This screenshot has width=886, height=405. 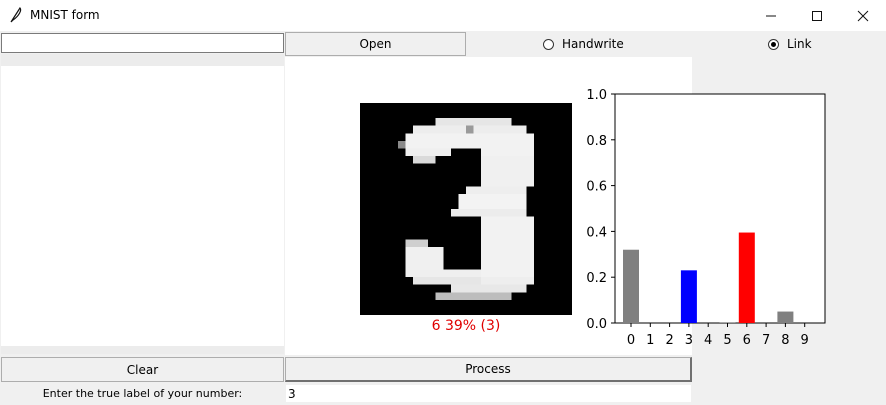 What do you see at coordinates (596, 278) in the screenshot?
I see `y-tick-label: 0.2` at bounding box center [596, 278].